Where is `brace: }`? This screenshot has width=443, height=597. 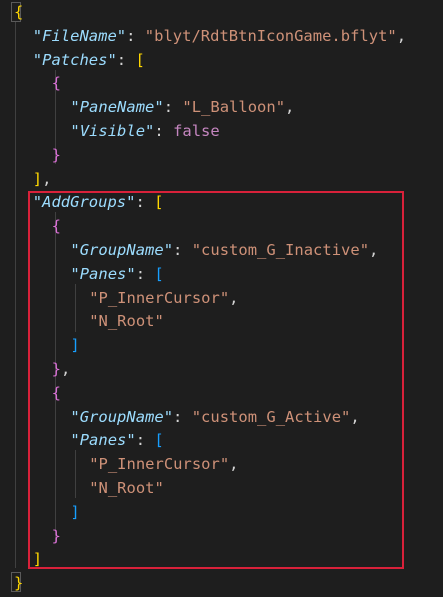 brace: } is located at coordinates (19, 583).